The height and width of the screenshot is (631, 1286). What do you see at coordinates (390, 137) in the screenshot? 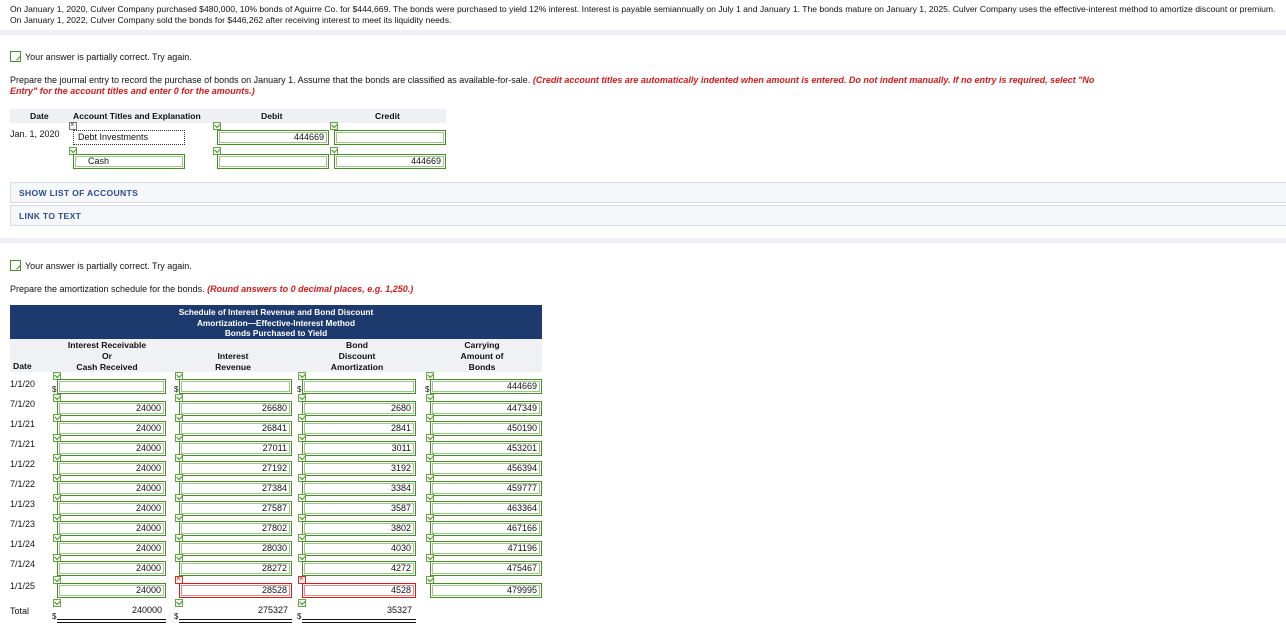
I see `credit-input` at bounding box center [390, 137].